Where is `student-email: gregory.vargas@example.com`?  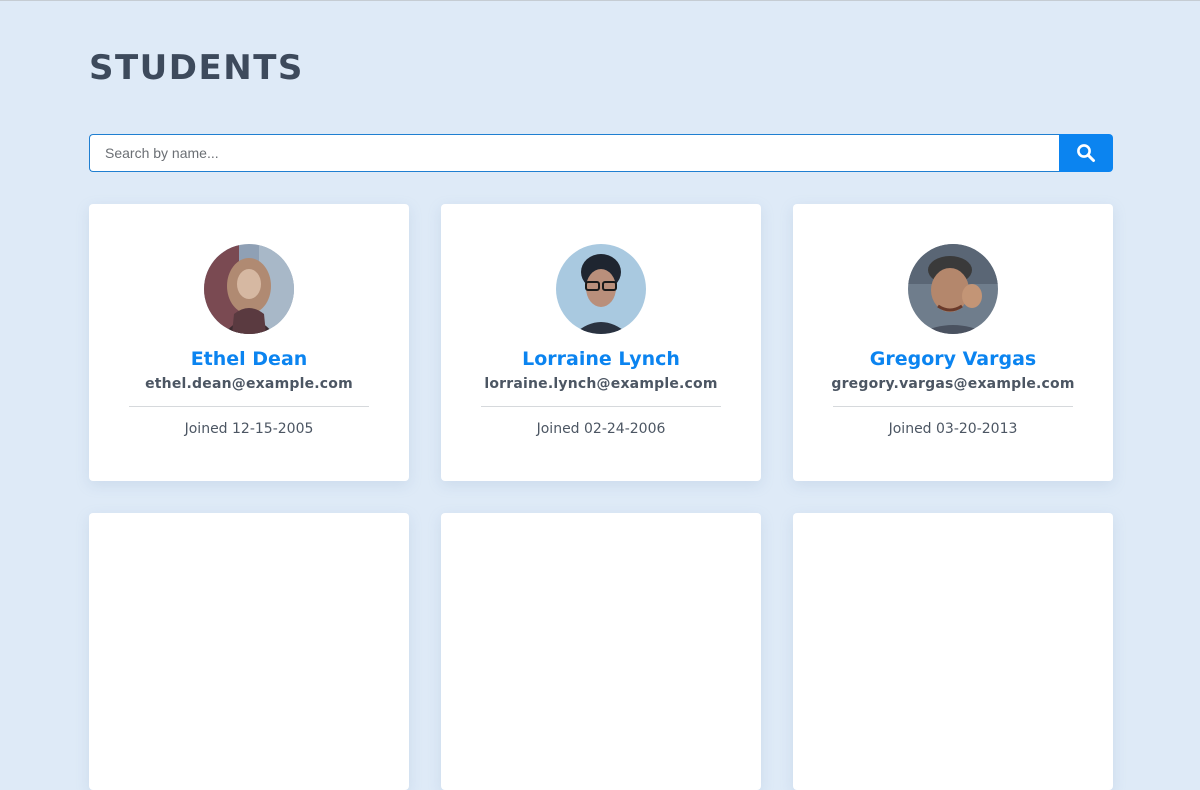
student-email: gregory.vargas@example.com is located at coordinates (953, 384).